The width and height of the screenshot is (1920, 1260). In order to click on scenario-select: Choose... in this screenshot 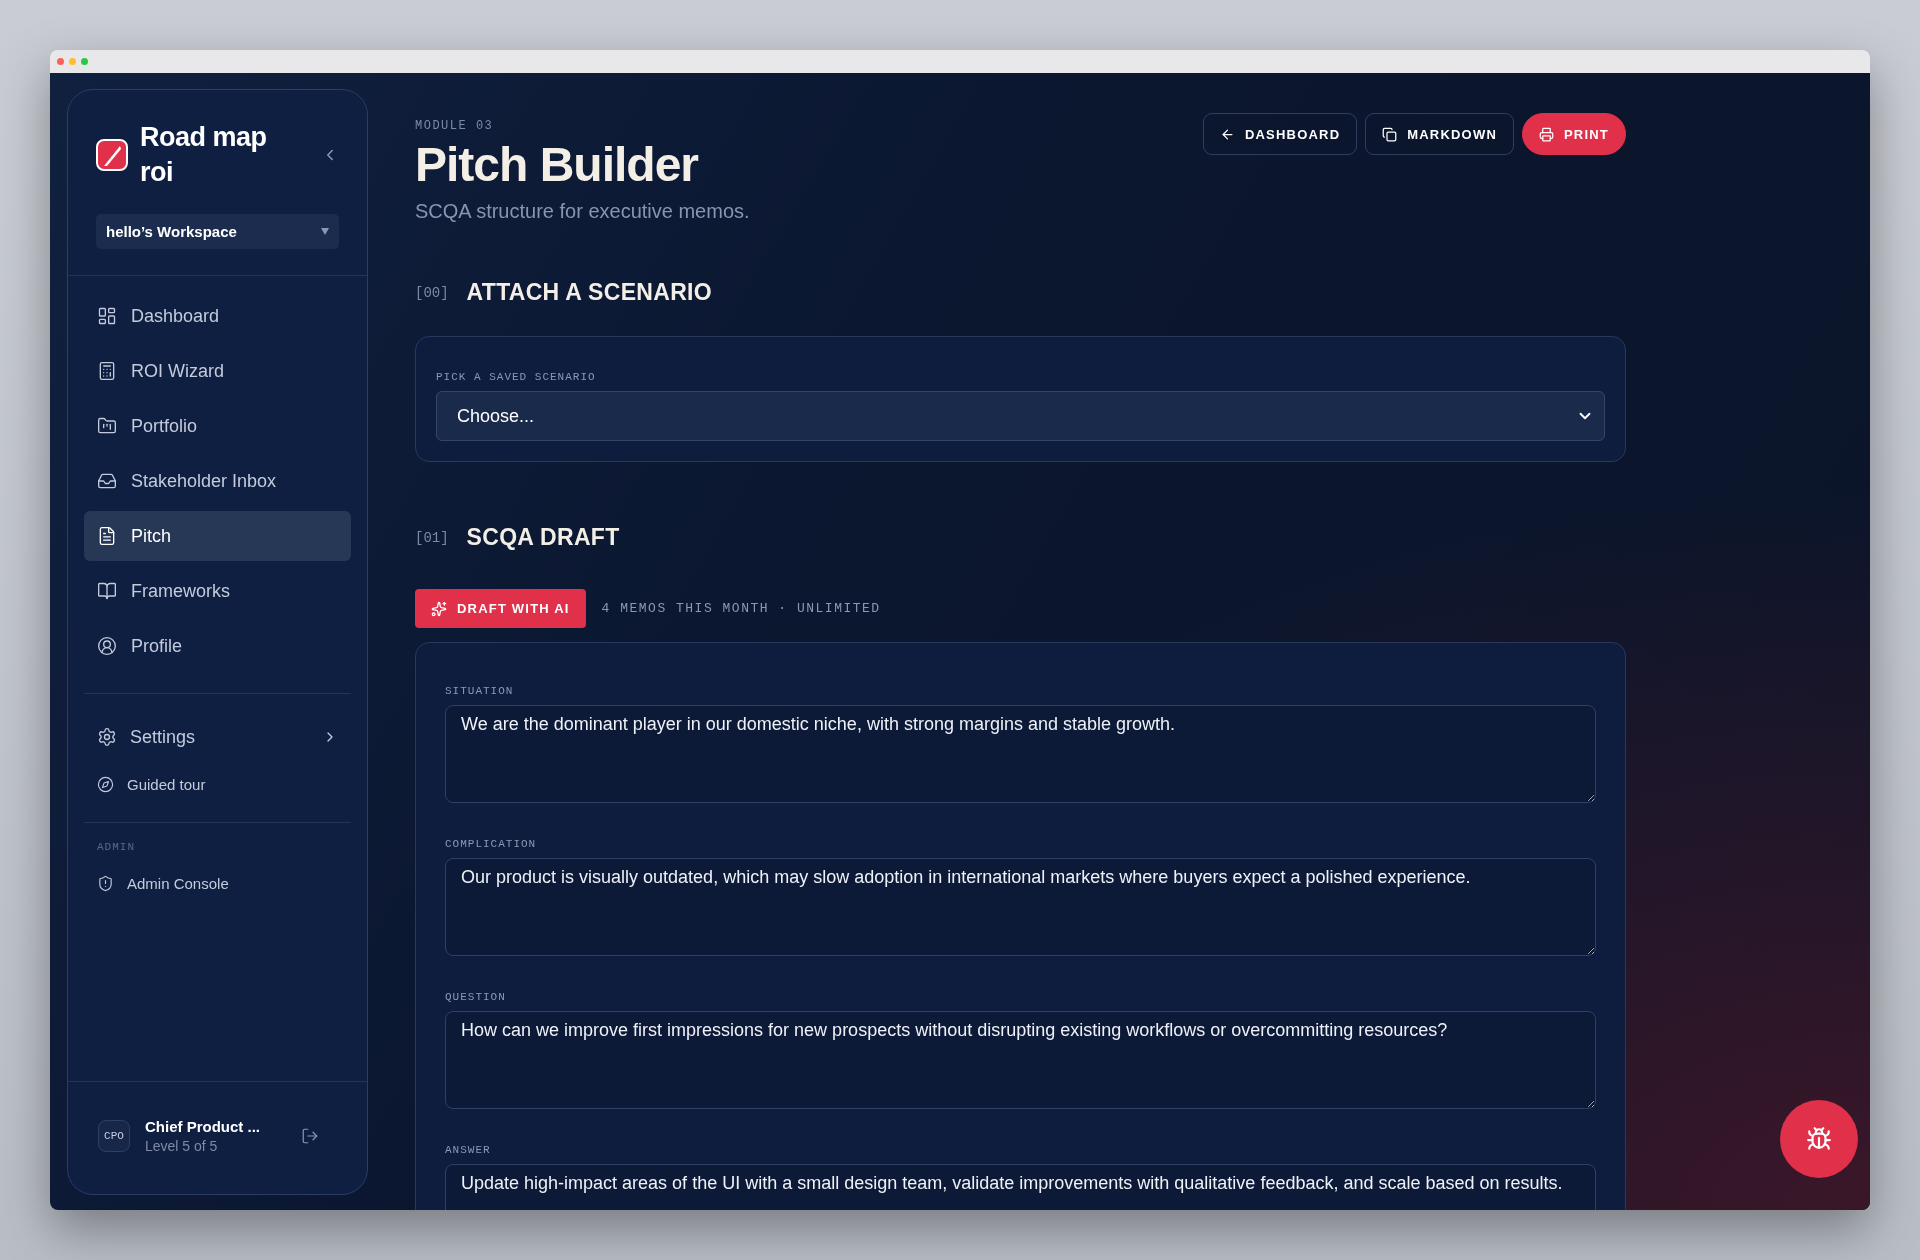, I will do `click(1020, 416)`.